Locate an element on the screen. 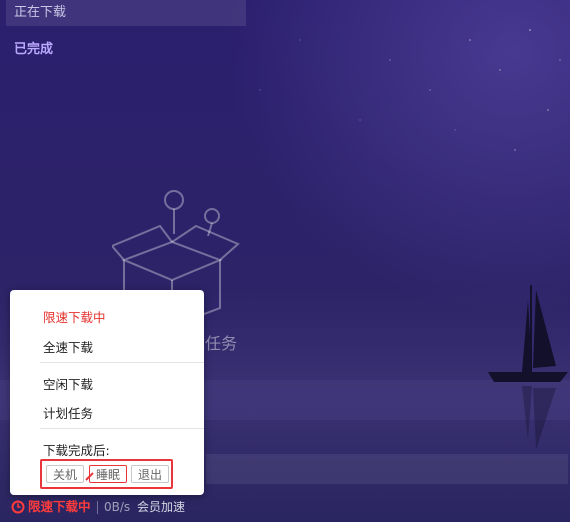  tab-downloading: 正在下载 is located at coordinates (126, 13).